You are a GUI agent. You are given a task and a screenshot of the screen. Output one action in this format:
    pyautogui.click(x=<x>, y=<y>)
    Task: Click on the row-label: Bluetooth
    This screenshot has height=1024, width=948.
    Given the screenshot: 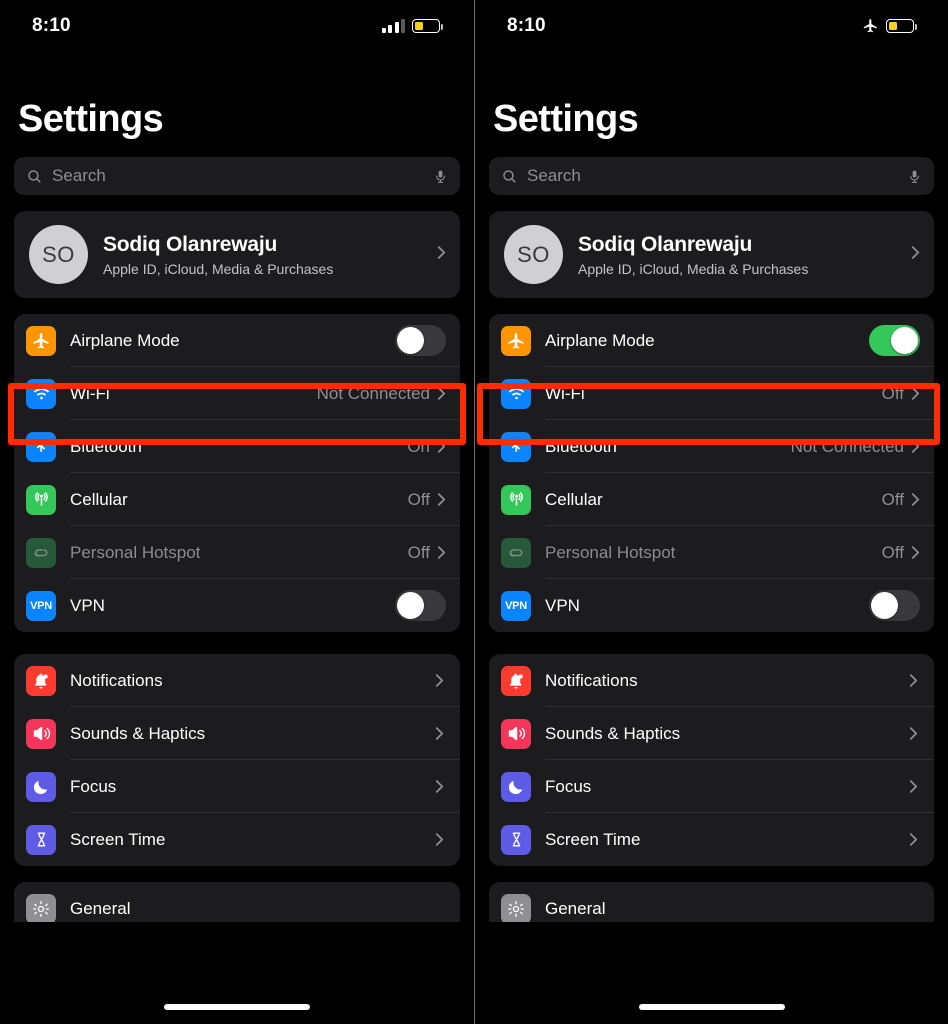 What is the action you would take?
    pyautogui.click(x=106, y=446)
    